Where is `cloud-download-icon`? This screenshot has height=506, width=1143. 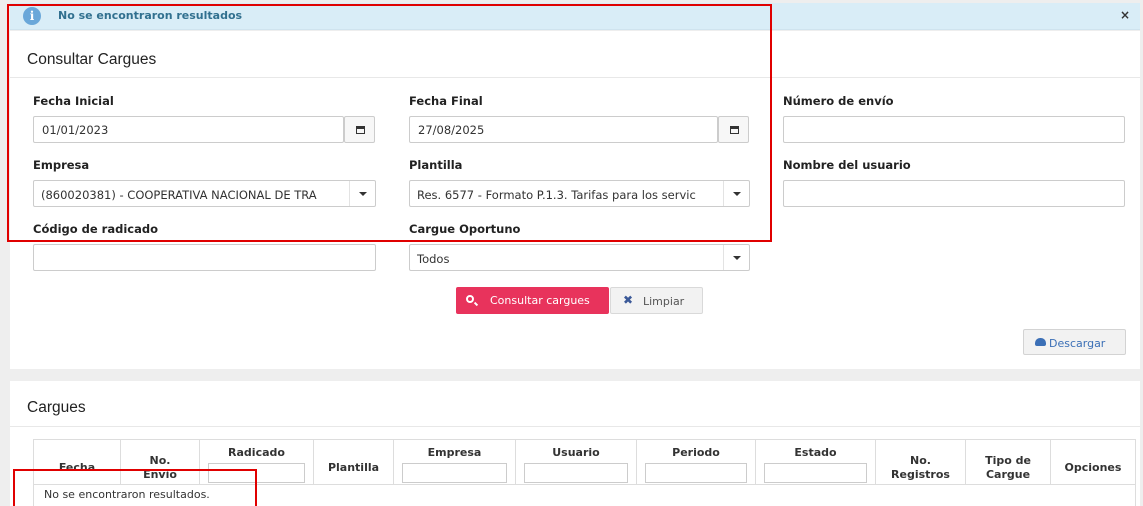
cloud-download-icon is located at coordinates (1040, 342).